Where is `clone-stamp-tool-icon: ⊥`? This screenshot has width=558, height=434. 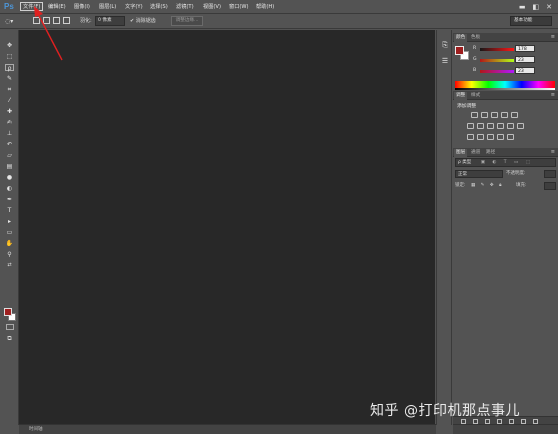
clone-stamp-tool-icon: ⊥ is located at coordinates (9, 133).